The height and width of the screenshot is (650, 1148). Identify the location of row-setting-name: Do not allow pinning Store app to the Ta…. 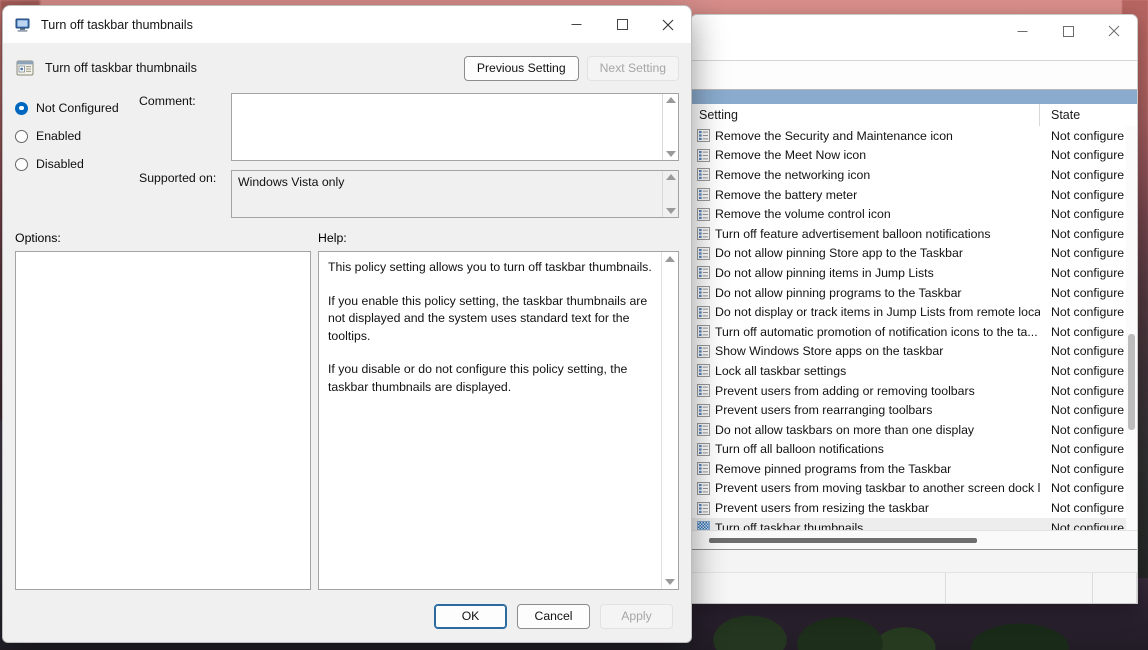
(839, 253).